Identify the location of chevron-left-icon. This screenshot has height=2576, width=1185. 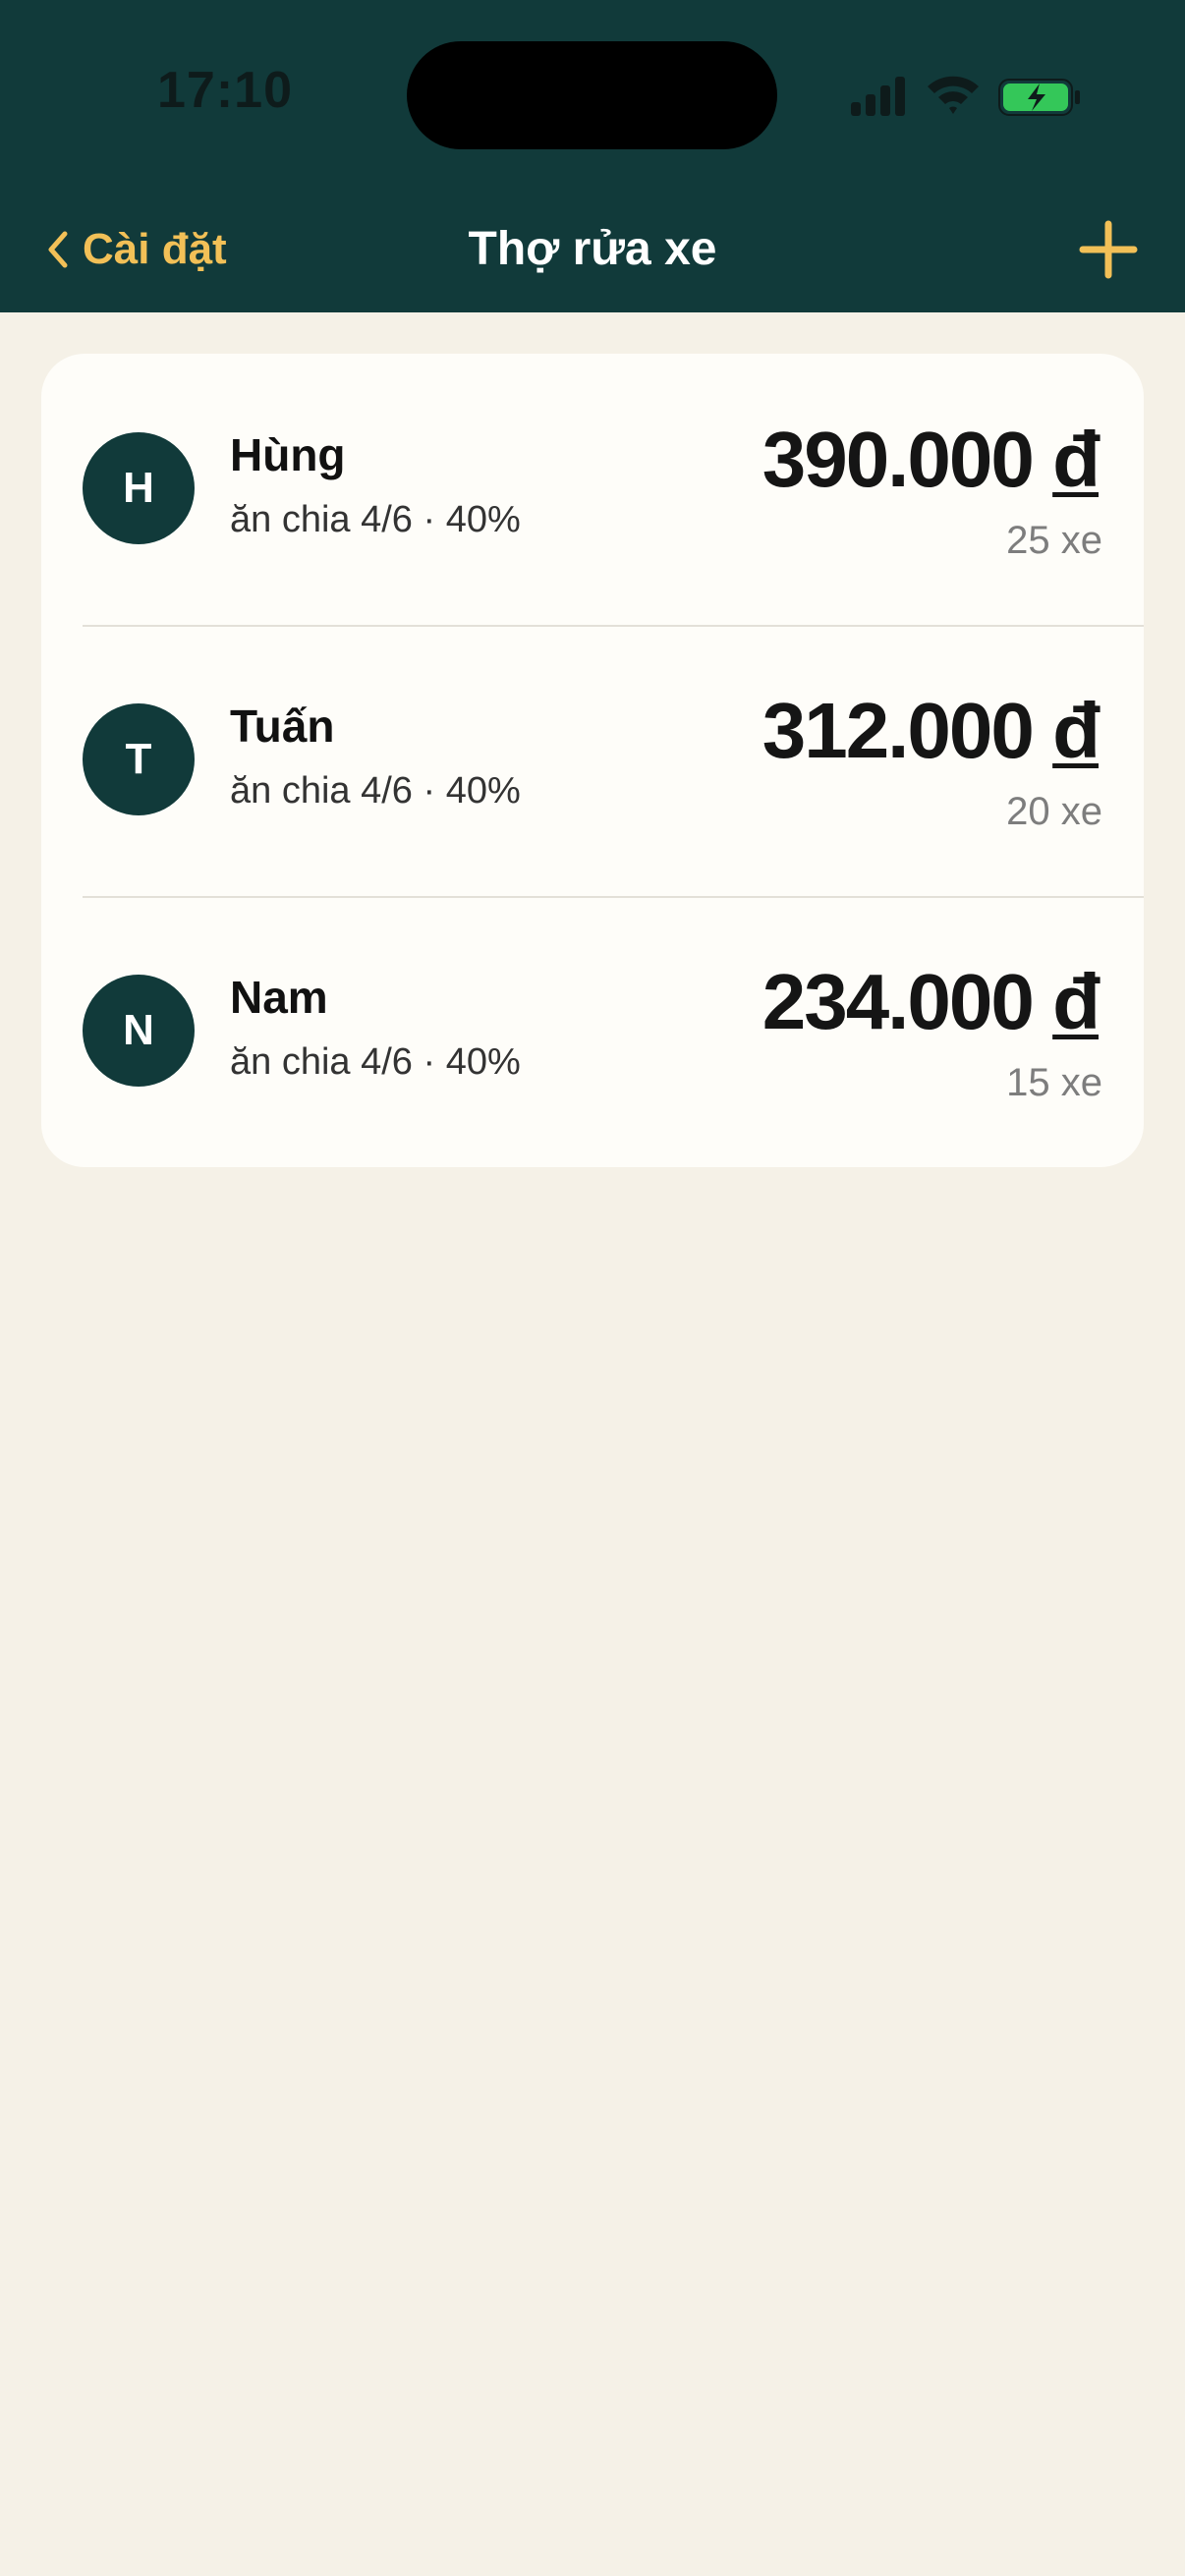
(58, 249).